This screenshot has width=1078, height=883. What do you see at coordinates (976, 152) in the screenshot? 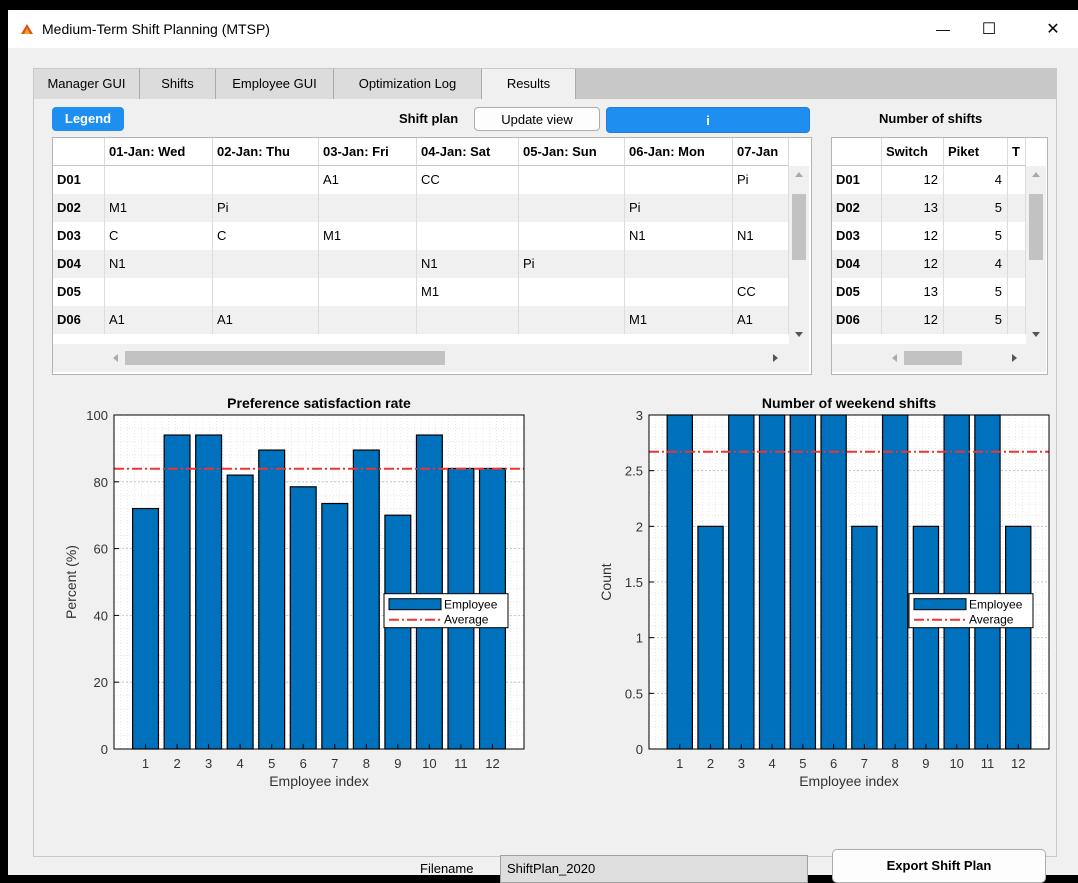
I see `header-cell: Piket` at bounding box center [976, 152].